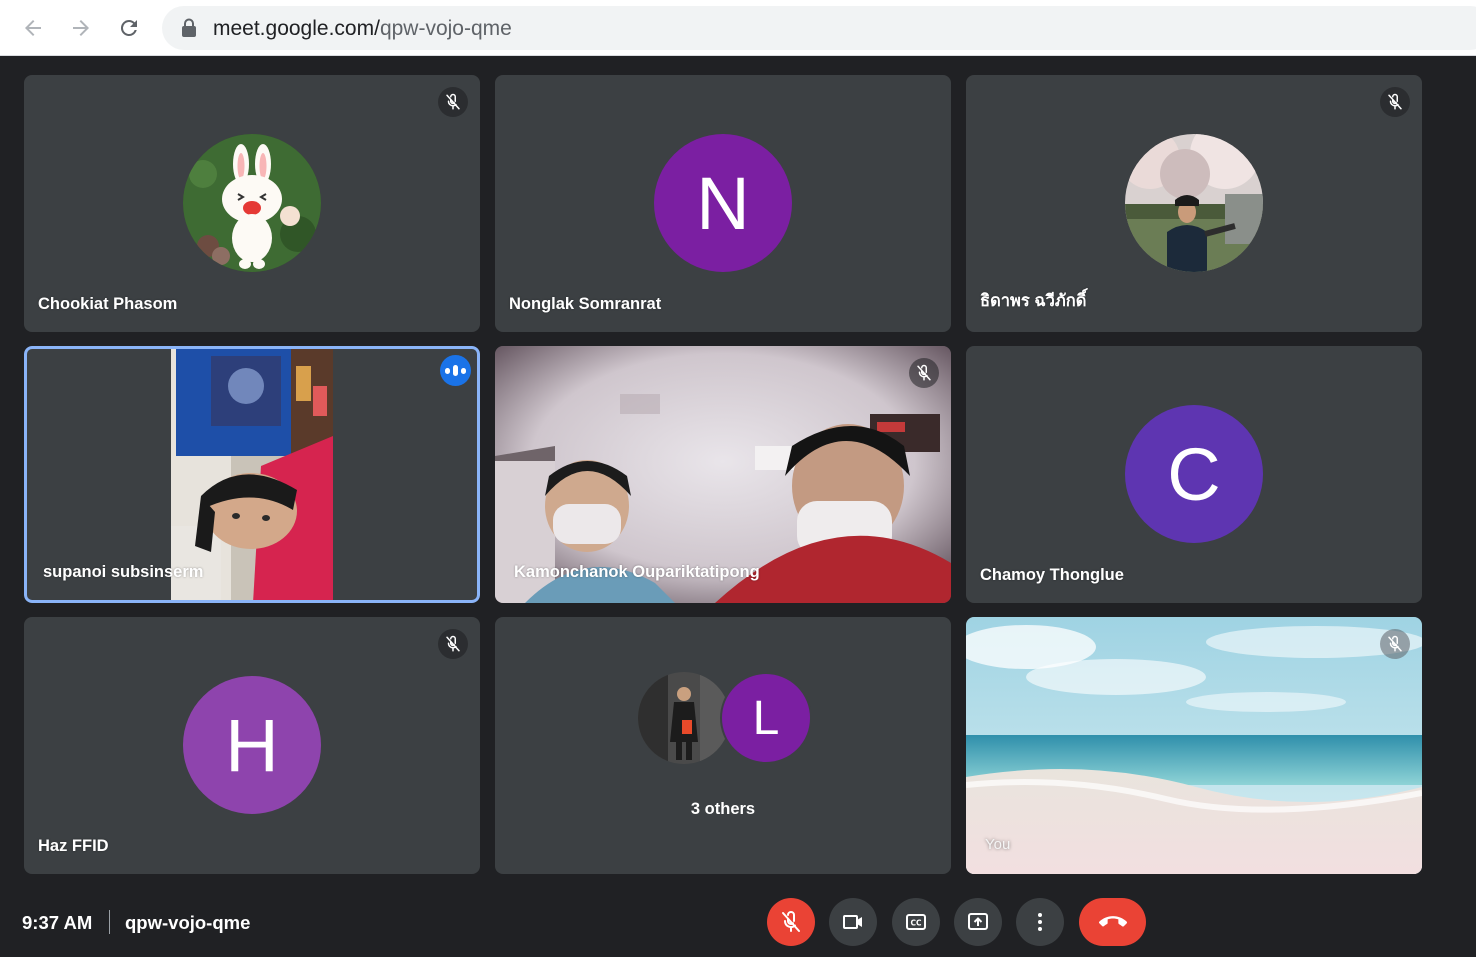  I want to click on browser-toolbar: meet.google.com/qpw-vojo-qme, so click(738, 28).